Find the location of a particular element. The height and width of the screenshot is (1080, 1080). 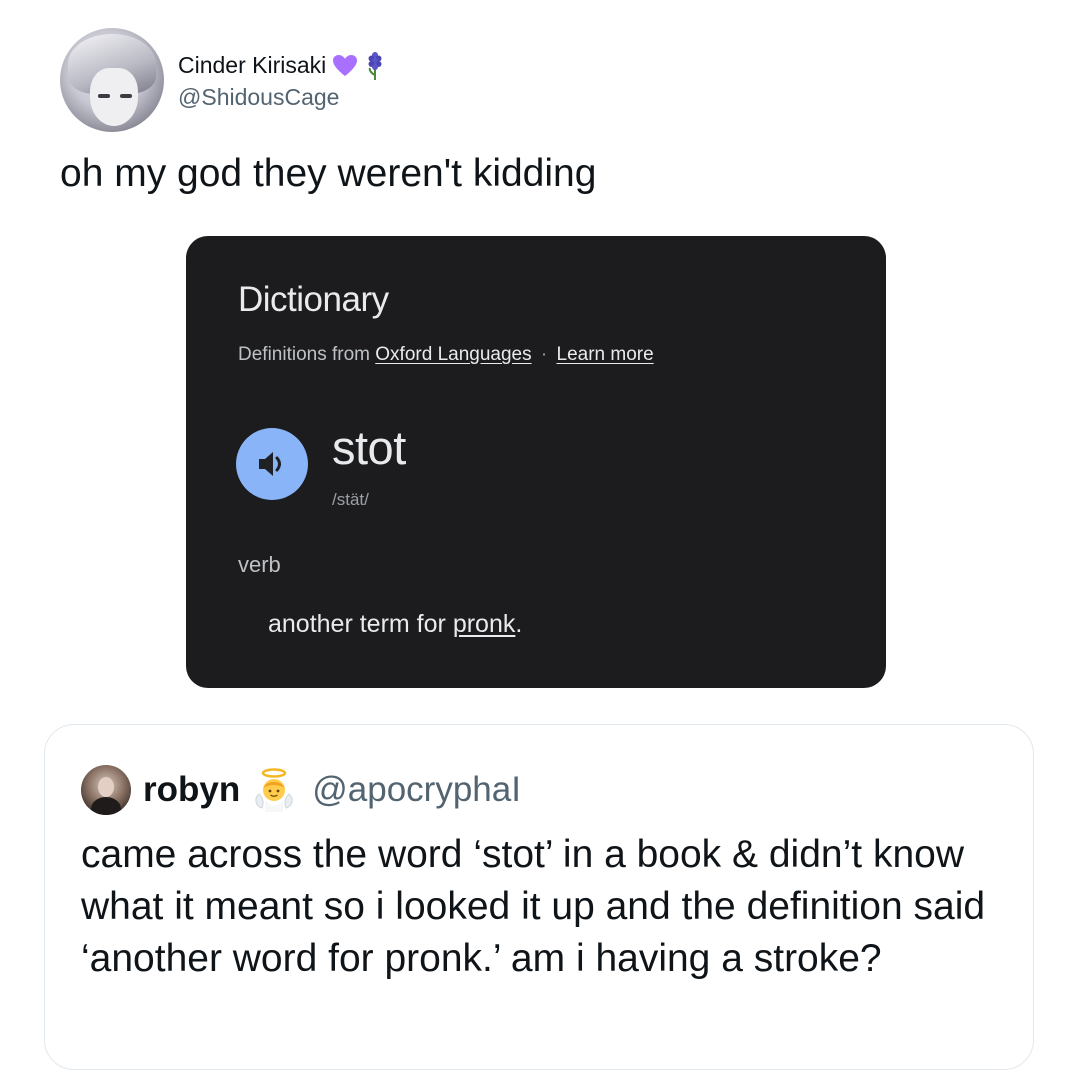

purple-heart-icon is located at coordinates (345, 65).